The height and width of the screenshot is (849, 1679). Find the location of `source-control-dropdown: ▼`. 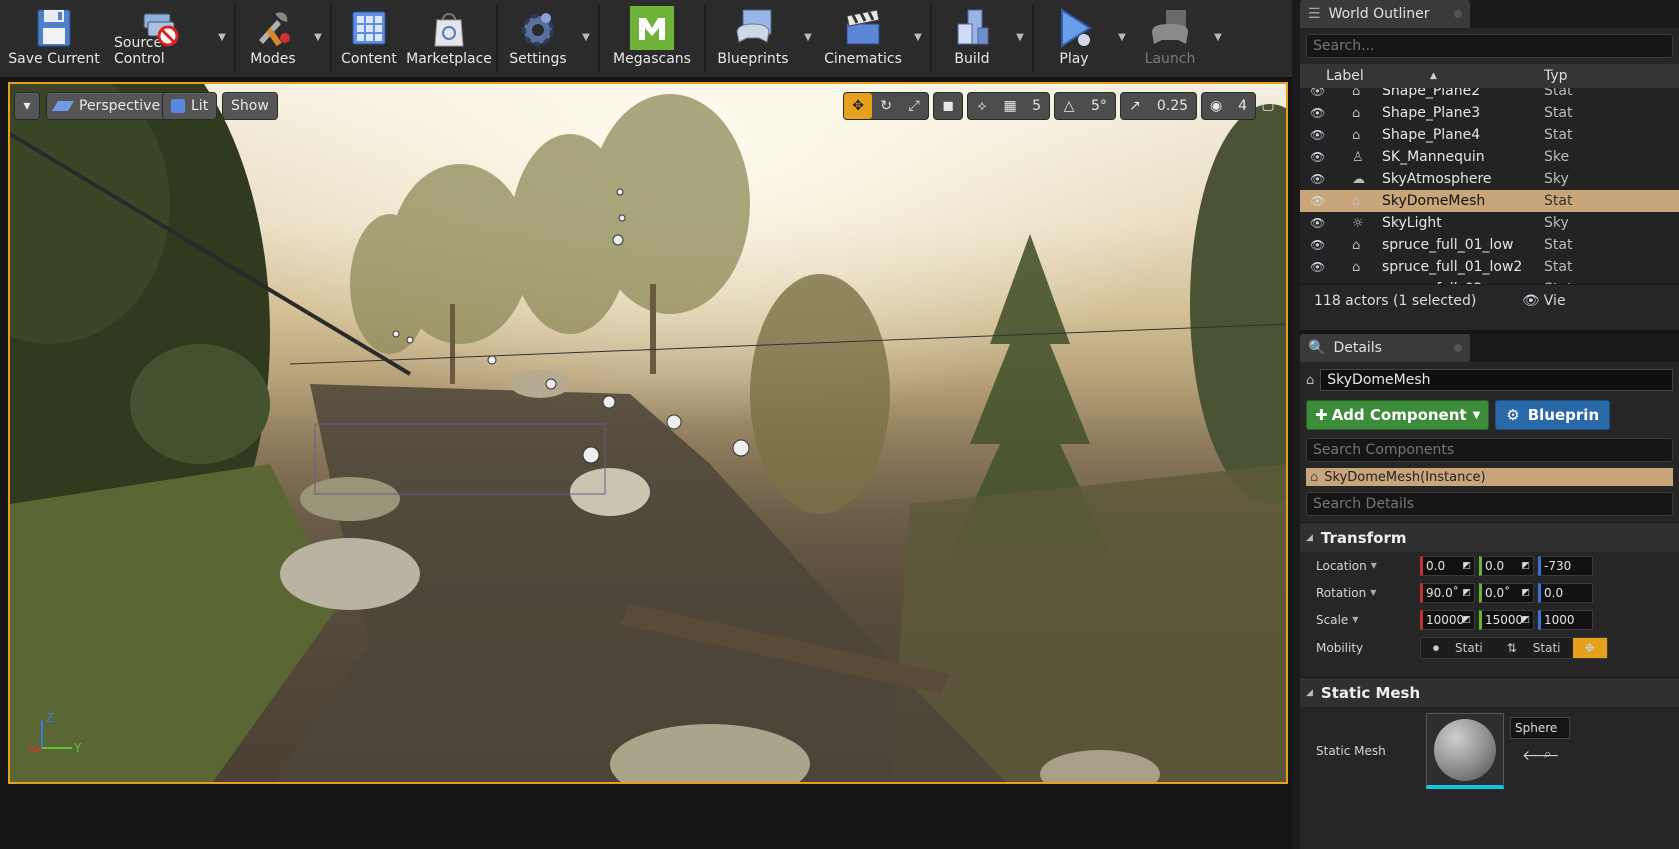

source-control-dropdown: ▼ is located at coordinates (222, 38).